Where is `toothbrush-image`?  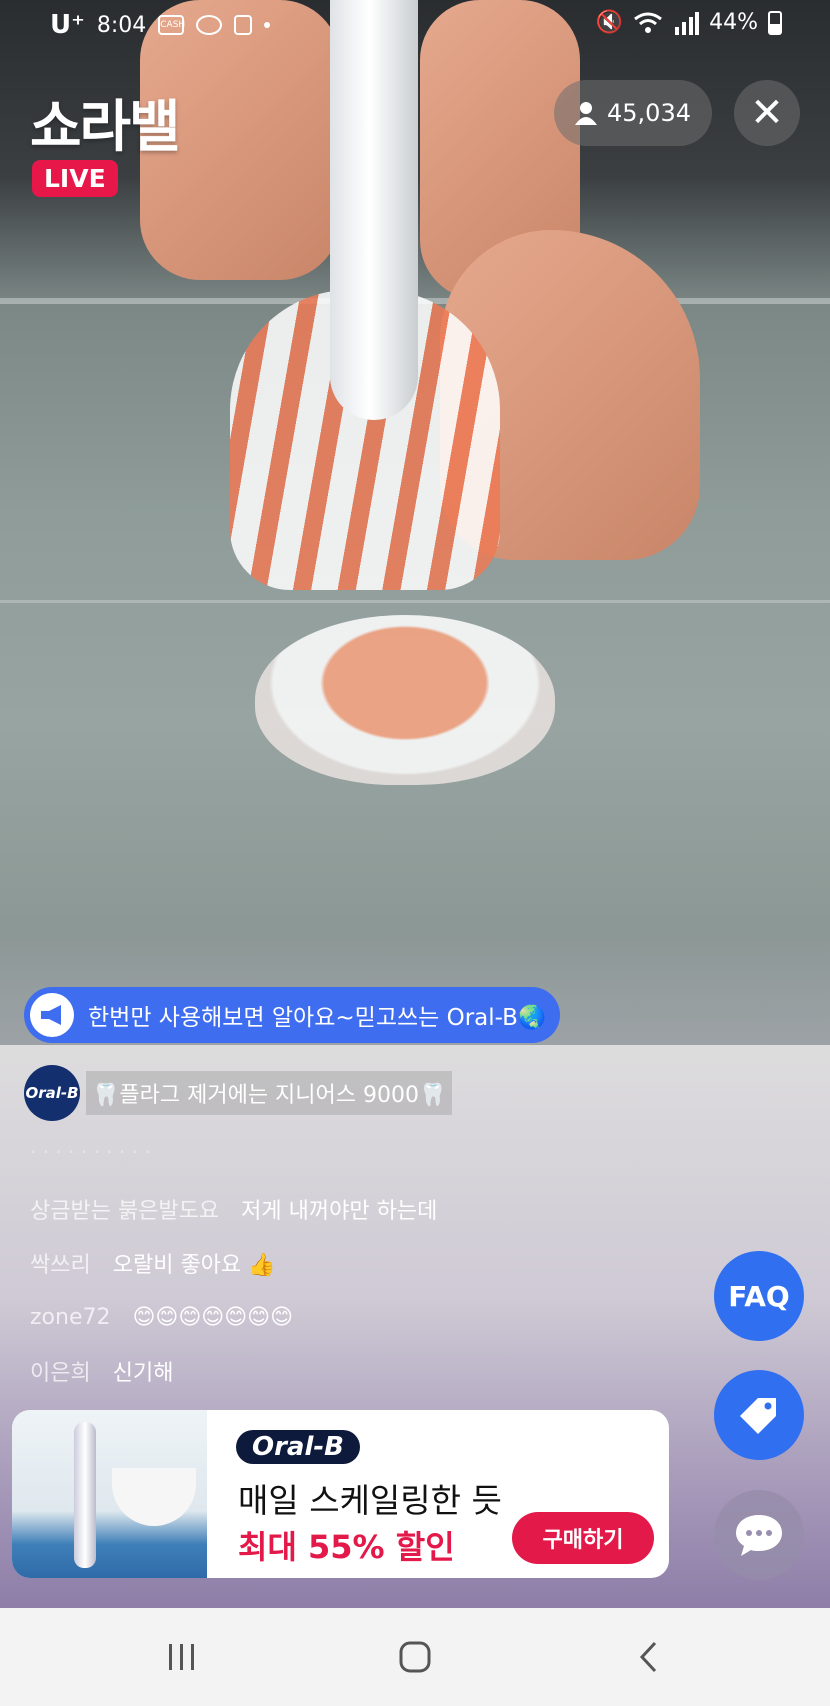
toothbrush-image is located at coordinates (85, 1495).